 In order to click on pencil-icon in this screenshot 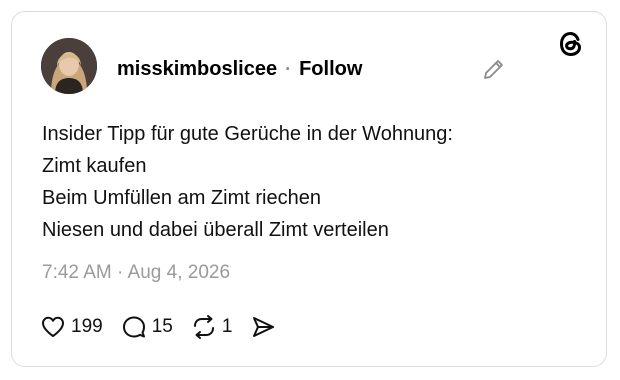, I will do `click(494, 69)`.